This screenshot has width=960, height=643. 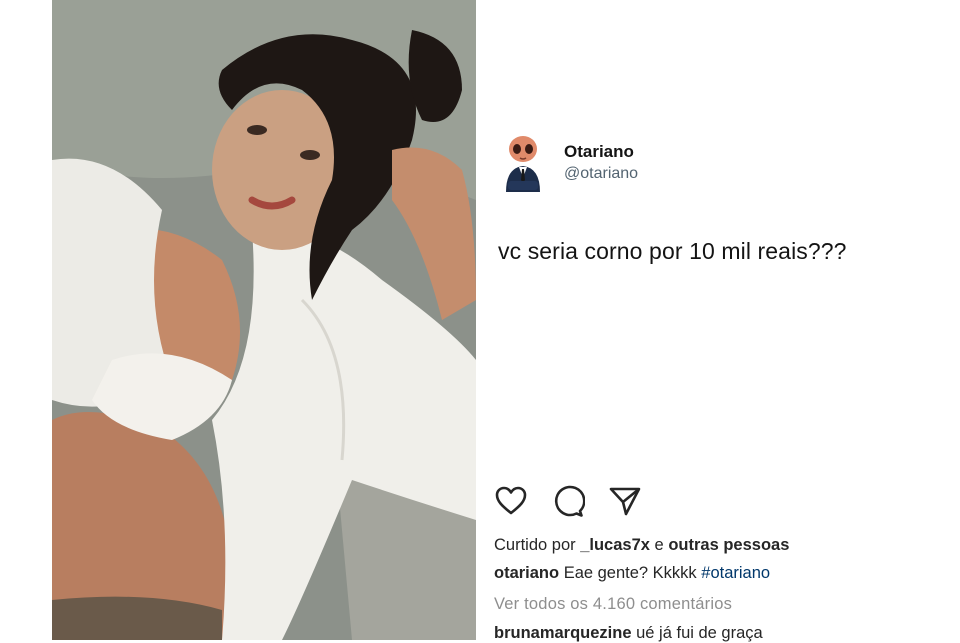 I want to click on comment-row: brunamarquezine ué já fui de graça, so click(x=628, y=633).